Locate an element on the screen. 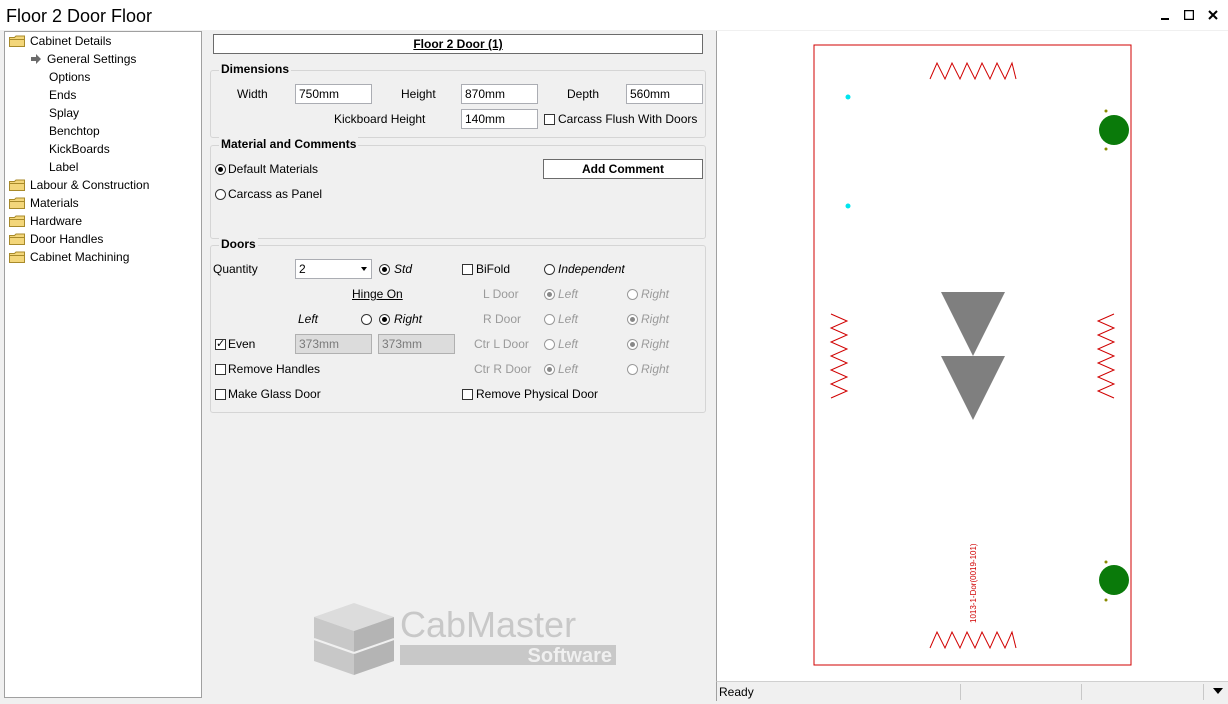  left-spring-icon is located at coordinates (839, 356).